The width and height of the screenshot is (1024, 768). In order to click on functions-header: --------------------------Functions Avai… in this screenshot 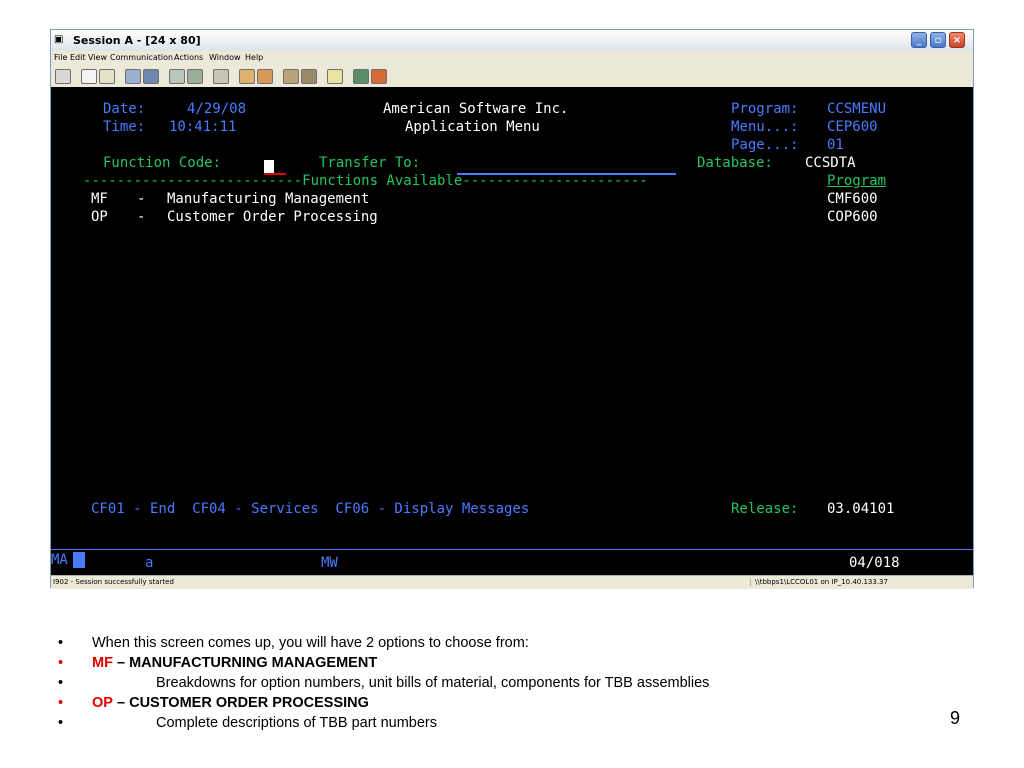, I will do `click(365, 181)`.